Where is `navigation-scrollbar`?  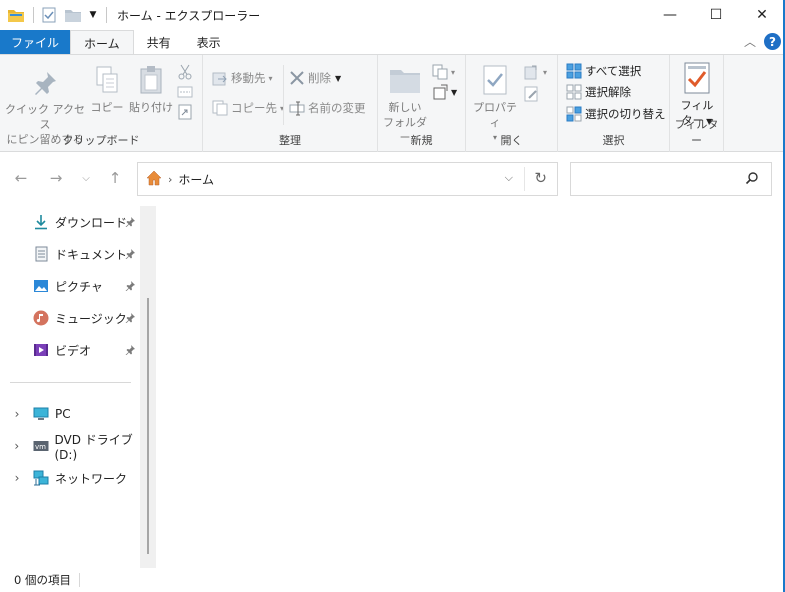 navigation-scrollbar is located at coordinates (148, 387).